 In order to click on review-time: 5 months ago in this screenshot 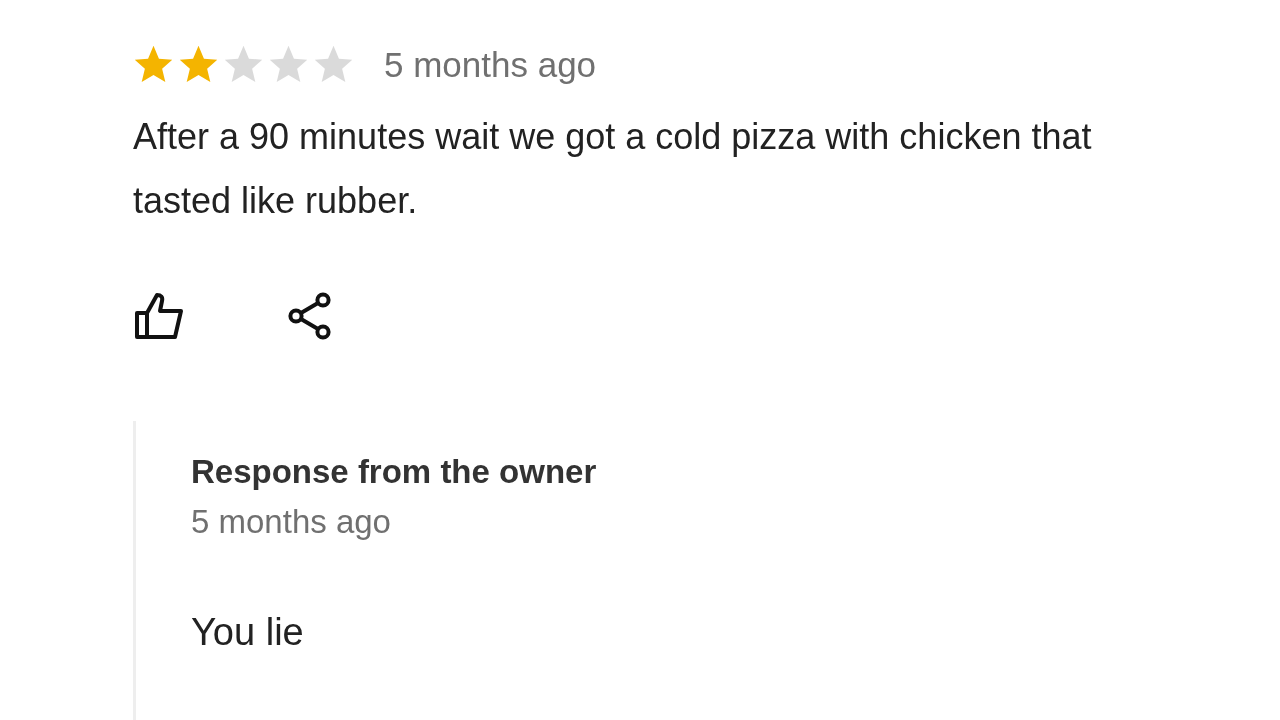, I will do `click(490, 64)`.